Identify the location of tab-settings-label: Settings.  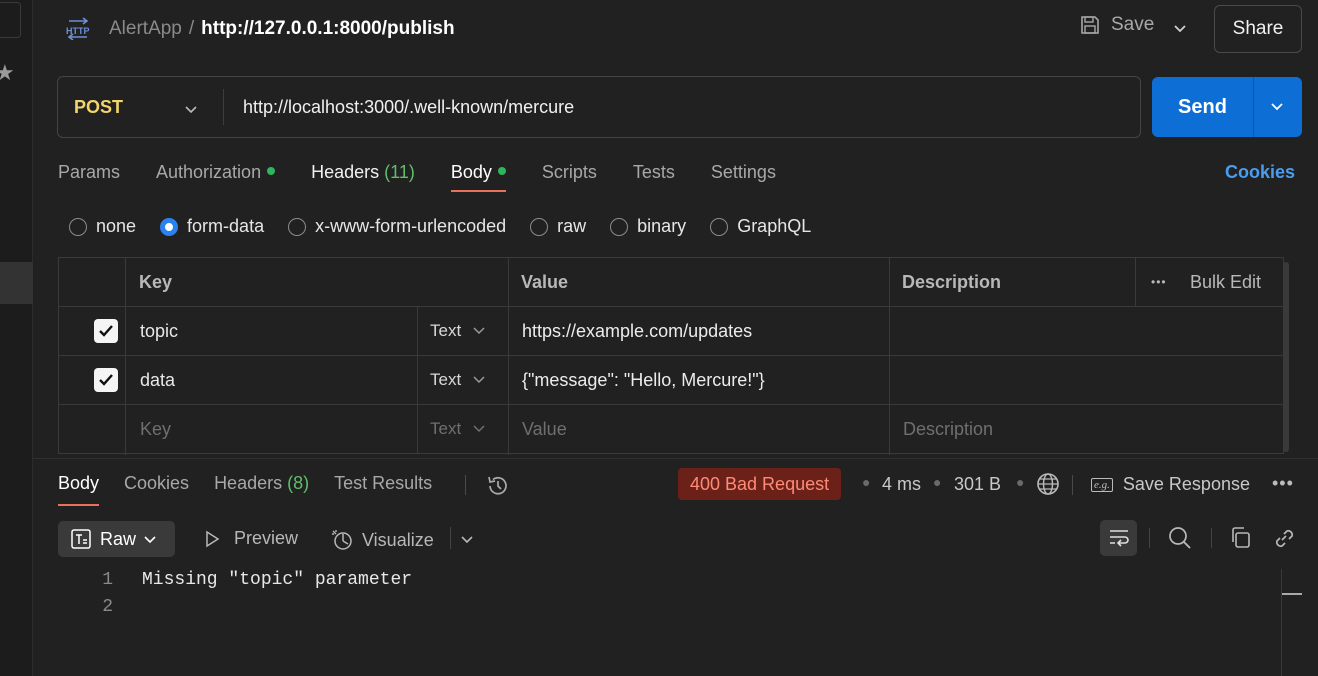
(743, 172).